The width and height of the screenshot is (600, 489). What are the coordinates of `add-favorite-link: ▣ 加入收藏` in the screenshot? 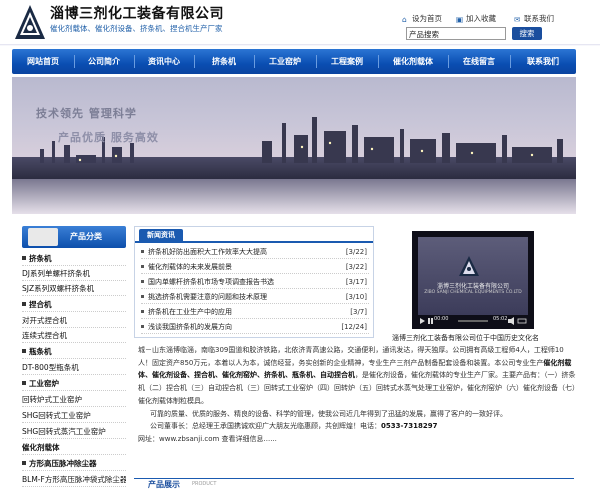 It's located at (476, 18).